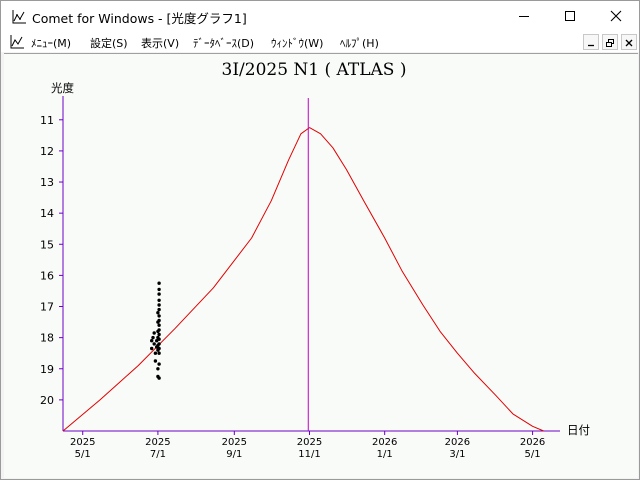 This screenshot has height=483, width=640. I want to click on child-minimize-icon, so click(591, 42).